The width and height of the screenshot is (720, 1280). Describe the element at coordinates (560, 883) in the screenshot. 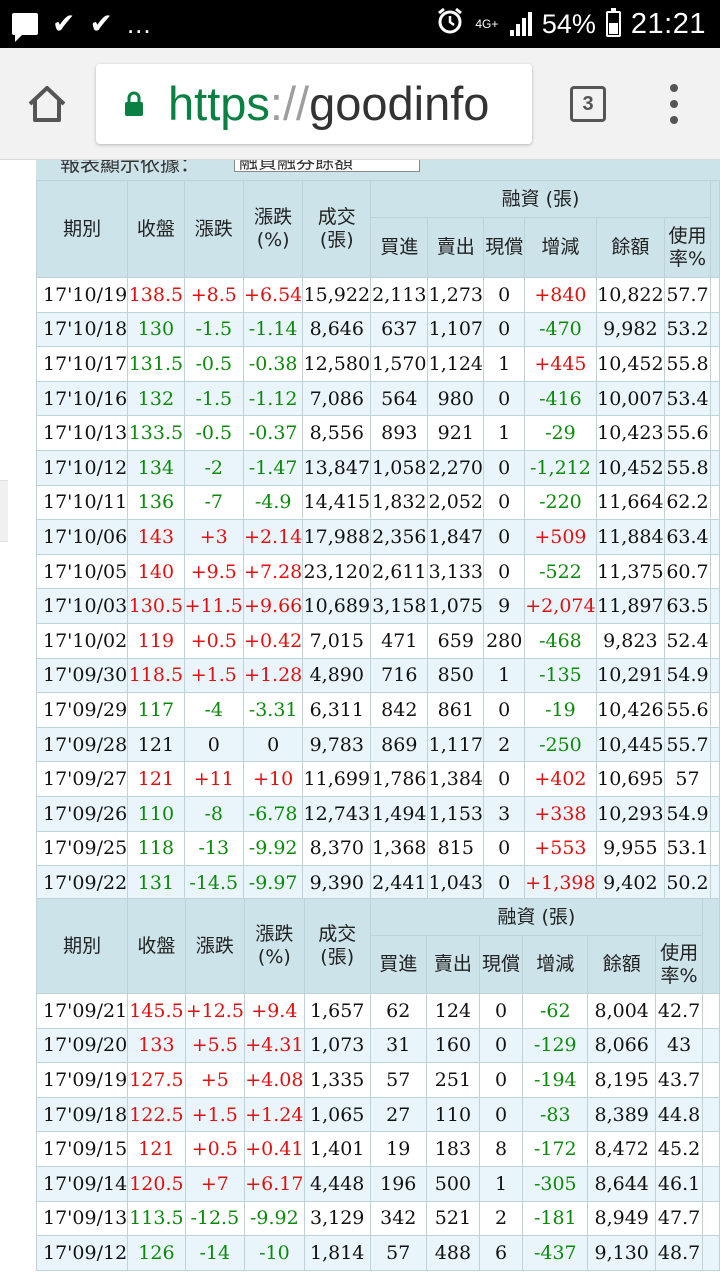

I see `cell-delta: +1,398` at that location.